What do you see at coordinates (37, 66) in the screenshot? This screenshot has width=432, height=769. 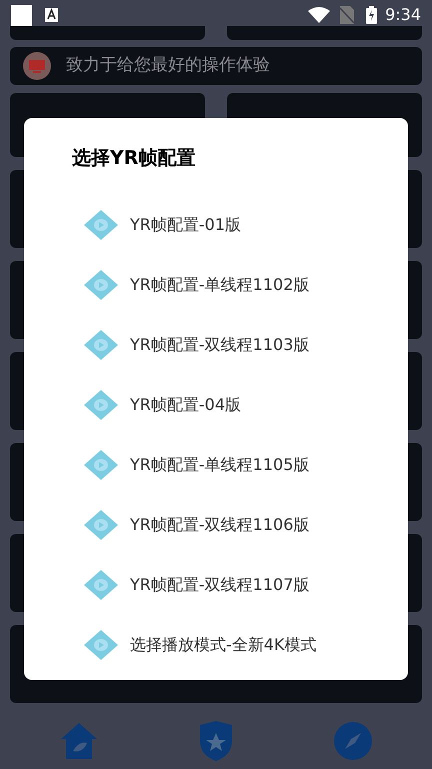 I see `monitor-code-icon` at bounding box center [37, 66].